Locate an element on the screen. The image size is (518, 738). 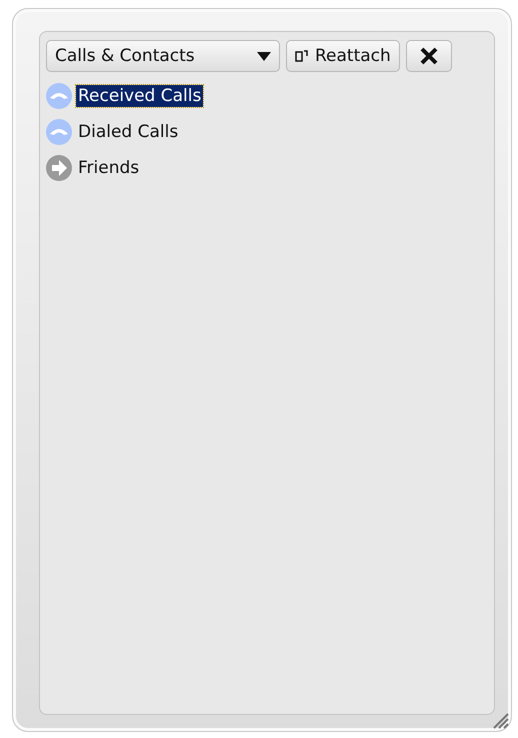
category-dropdown: Calls & Contacts is located at coordinates (163, 56).